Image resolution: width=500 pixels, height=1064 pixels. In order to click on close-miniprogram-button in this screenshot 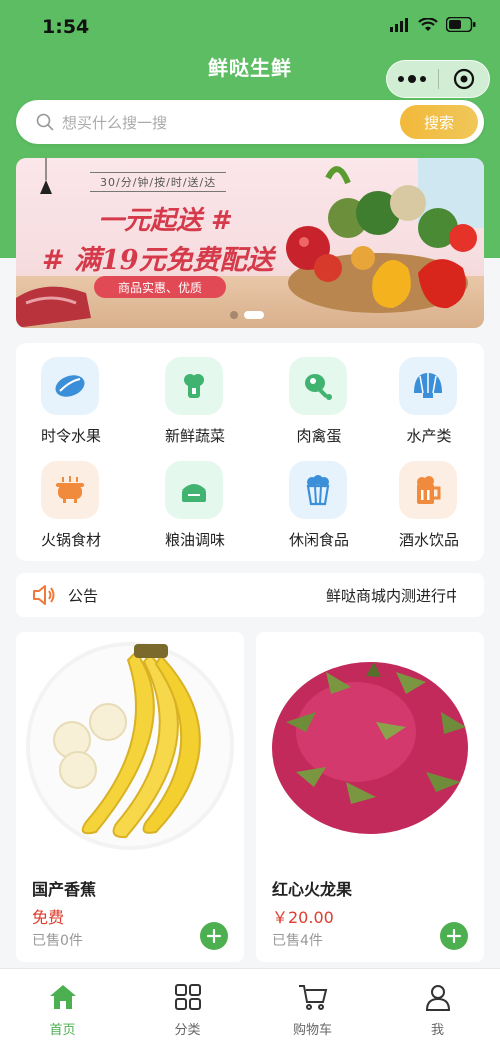, I will do `click(463, 79)`.